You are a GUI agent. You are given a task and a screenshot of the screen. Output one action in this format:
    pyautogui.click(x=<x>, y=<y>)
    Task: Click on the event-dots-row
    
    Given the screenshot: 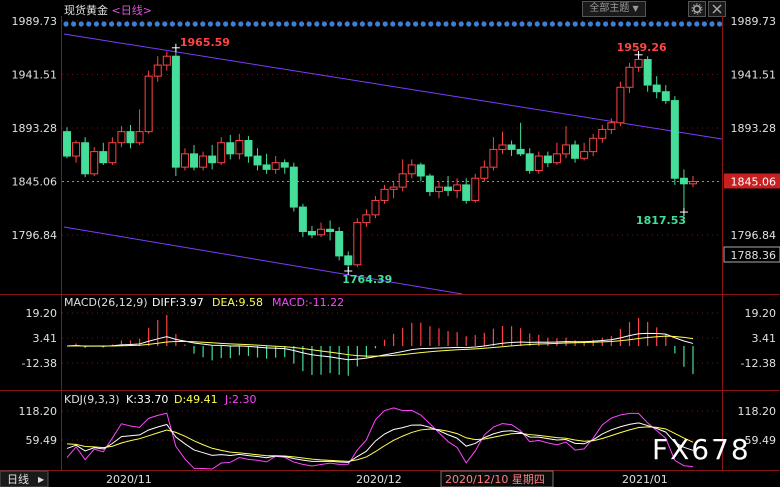 What is the action you would take?
    pyautogui.click(x=393, y=24)
    